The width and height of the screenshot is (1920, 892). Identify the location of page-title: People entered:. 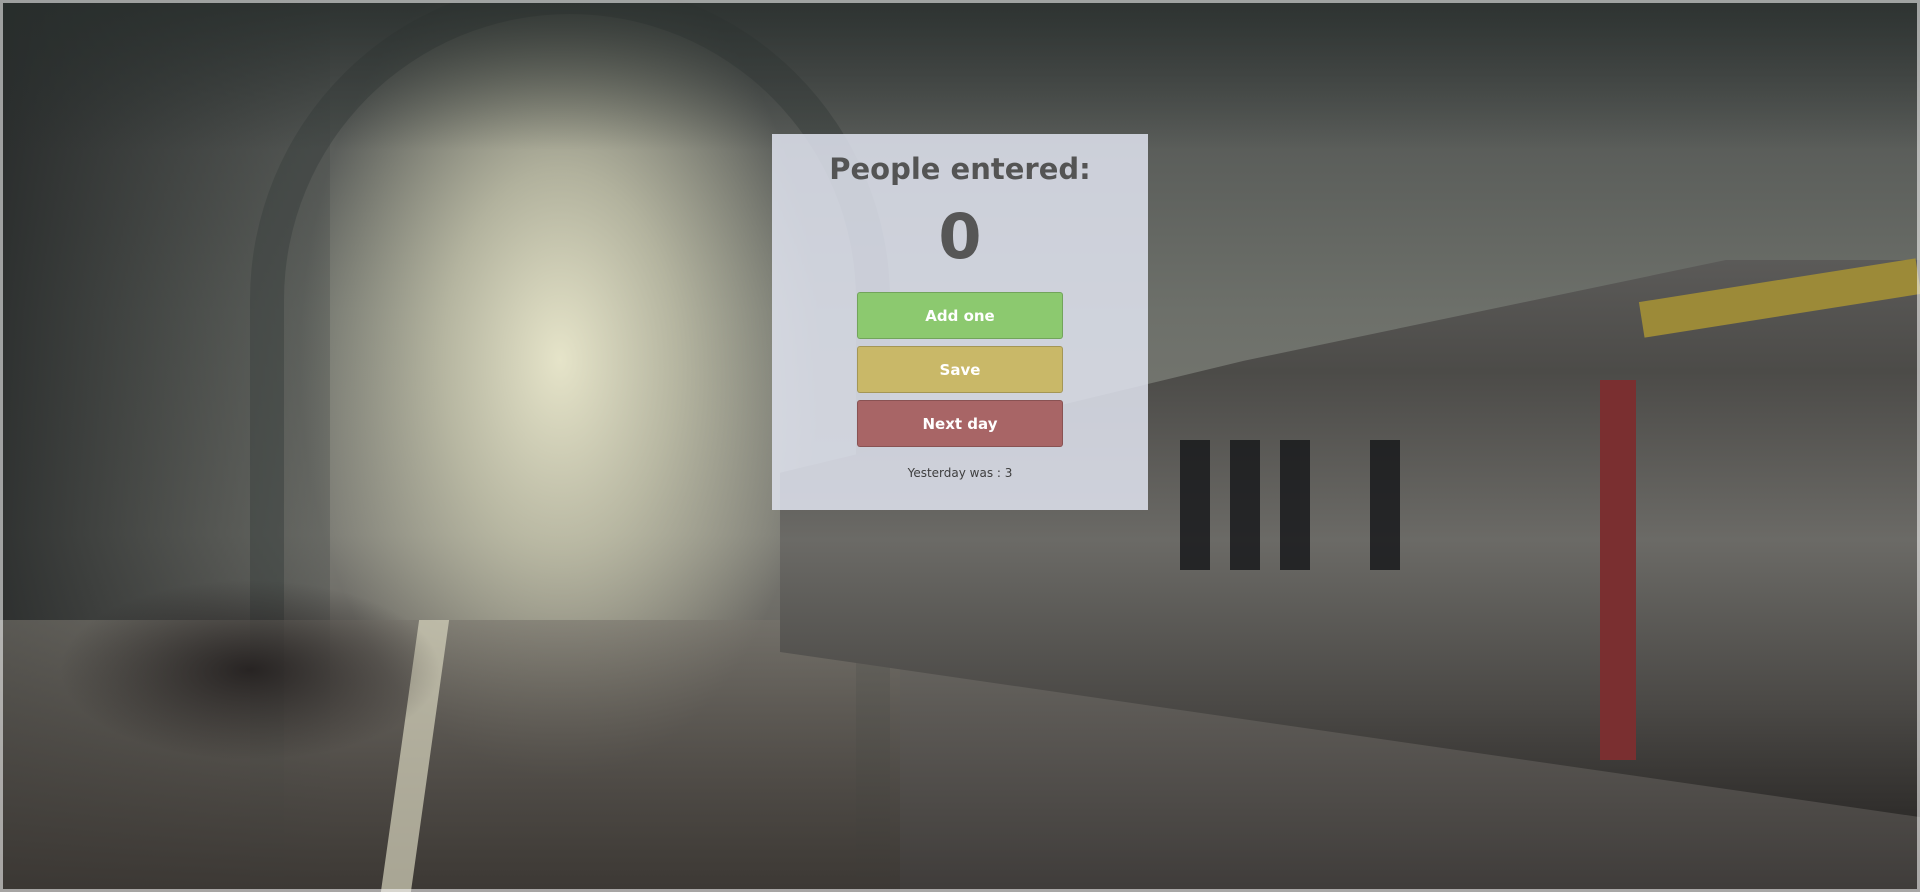
(960, 169).